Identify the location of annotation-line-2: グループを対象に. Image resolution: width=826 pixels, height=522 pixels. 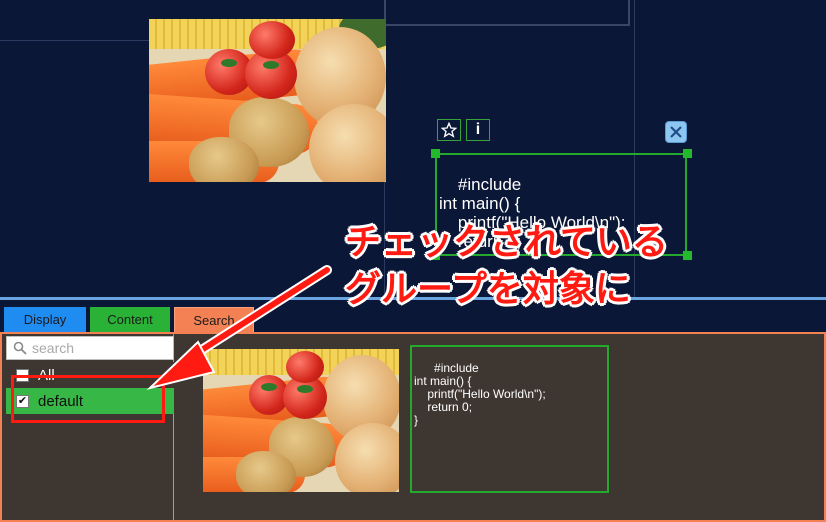
(488, 289).